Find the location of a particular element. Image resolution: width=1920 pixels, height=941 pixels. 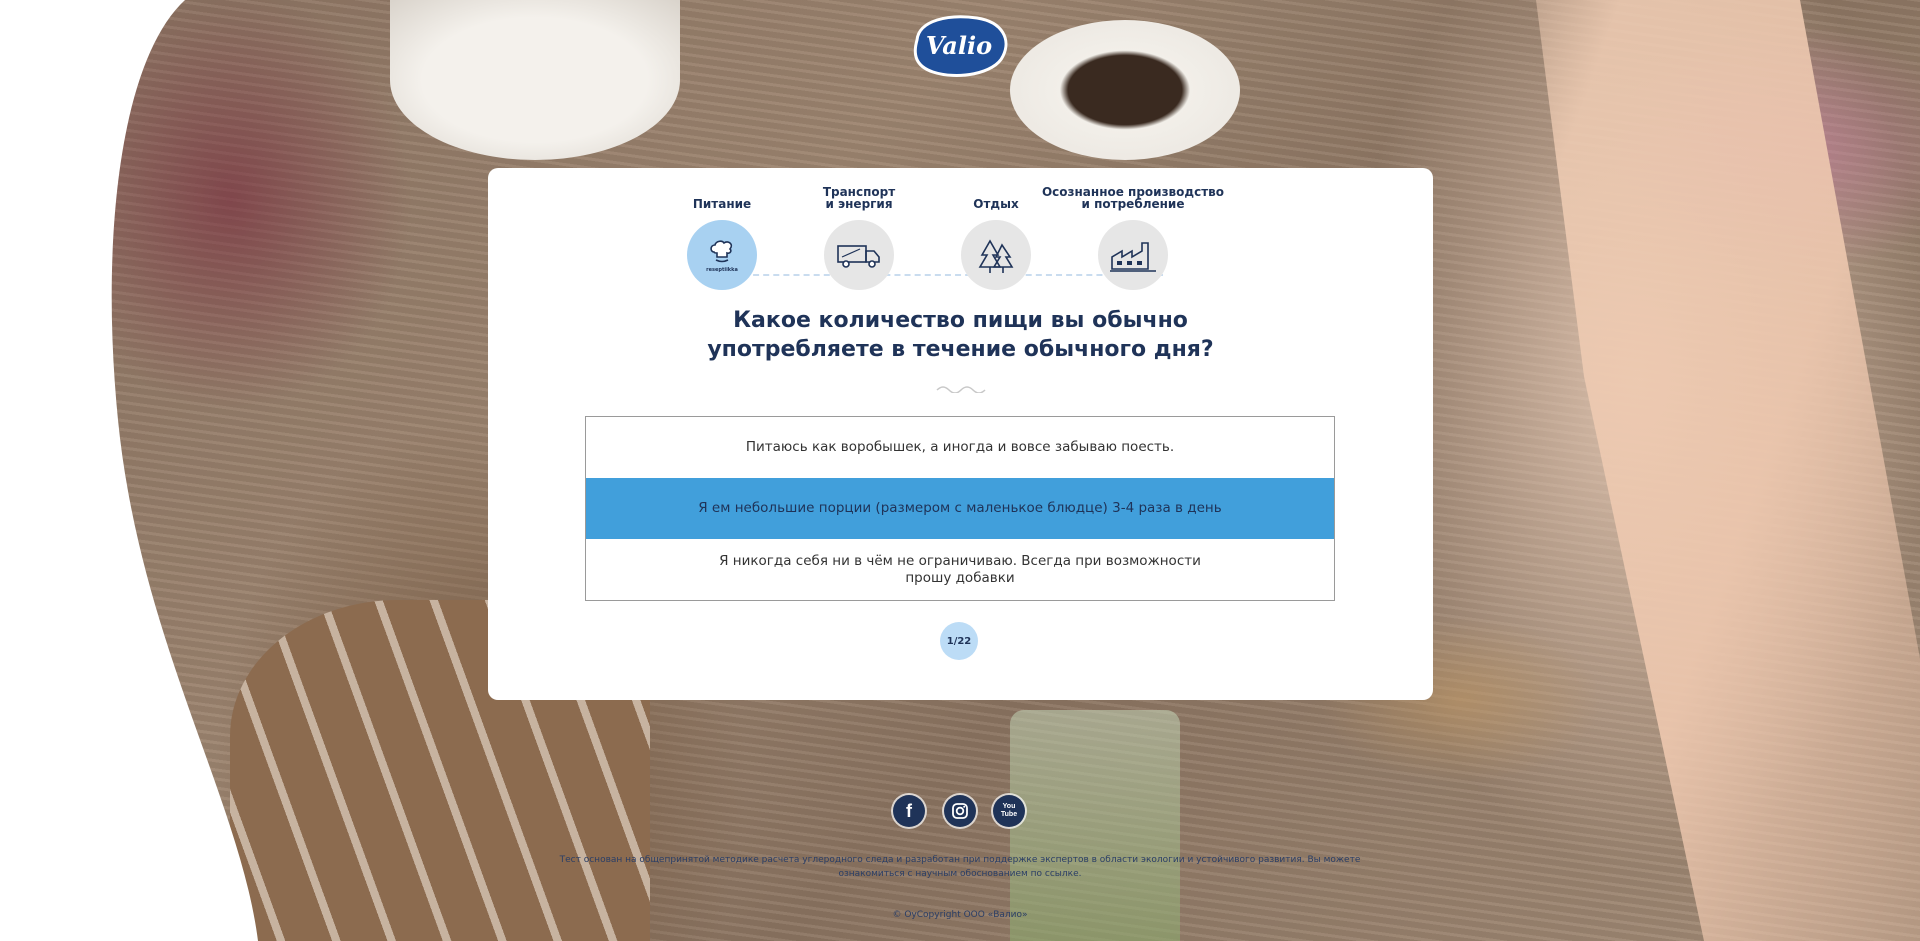

question-line-1: Какое количество пищи вы обычно is located at coordinates (960, 320).